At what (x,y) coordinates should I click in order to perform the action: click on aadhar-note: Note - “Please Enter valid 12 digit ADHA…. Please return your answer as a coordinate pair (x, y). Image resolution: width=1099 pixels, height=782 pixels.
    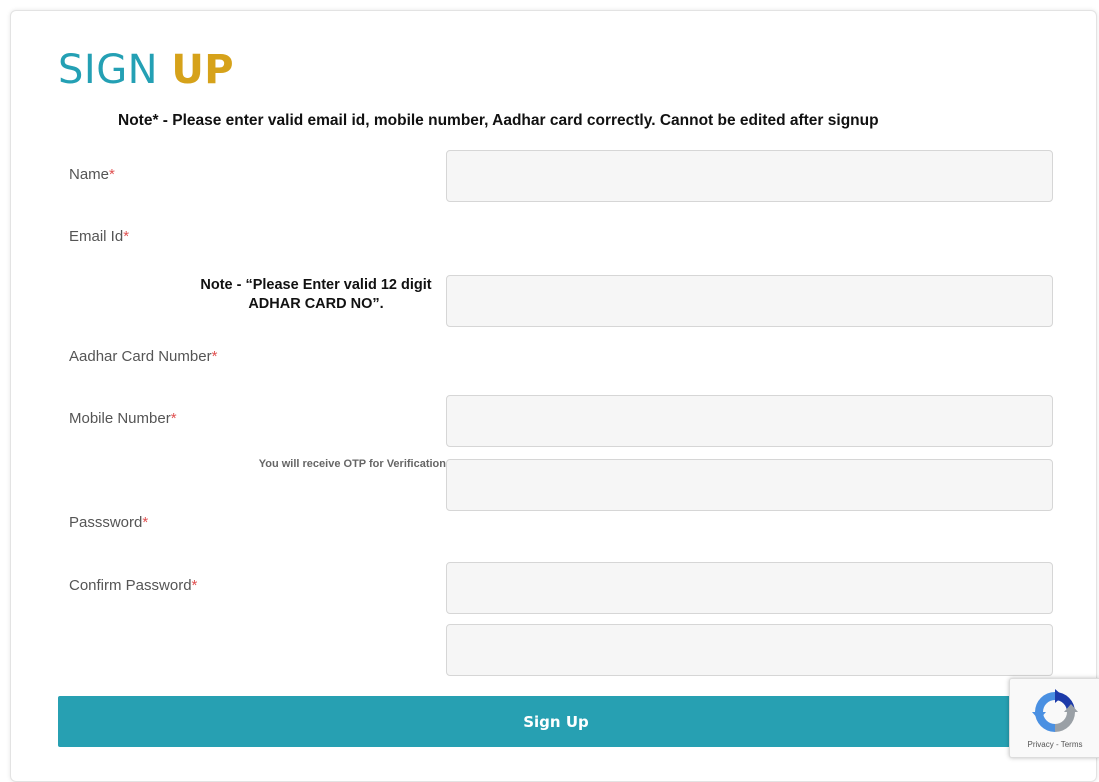
    Looking at the image, I should click on (316, 294).